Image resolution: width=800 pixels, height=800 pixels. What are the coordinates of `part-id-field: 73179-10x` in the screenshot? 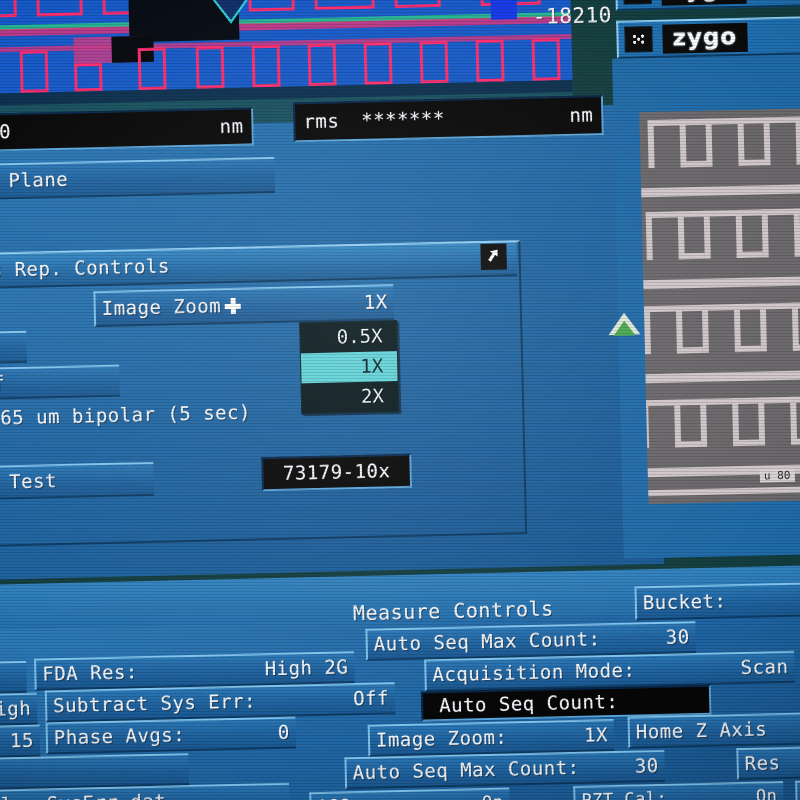 It's located at (337, 472).